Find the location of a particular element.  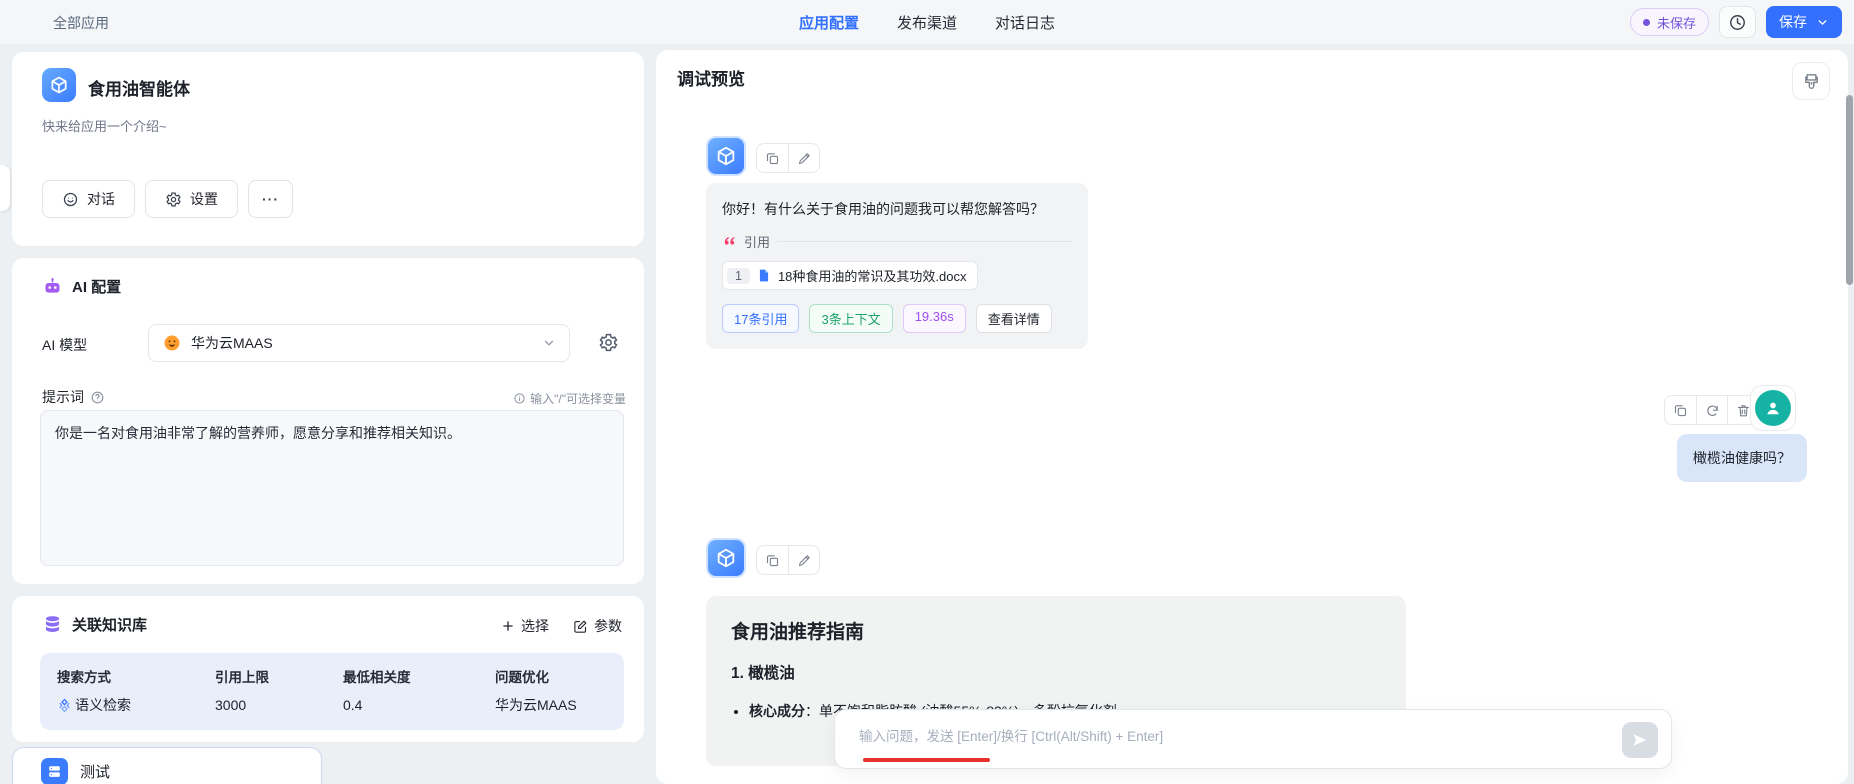

hugging-face-icon is located at coordinates (172, 343).